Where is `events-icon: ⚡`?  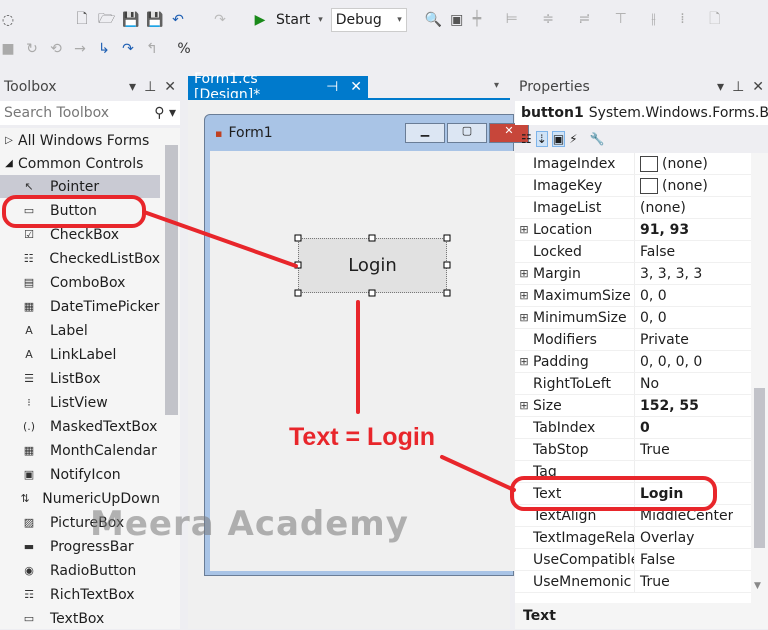 events-icon: ⚡ is located at coordinates (573, 139).